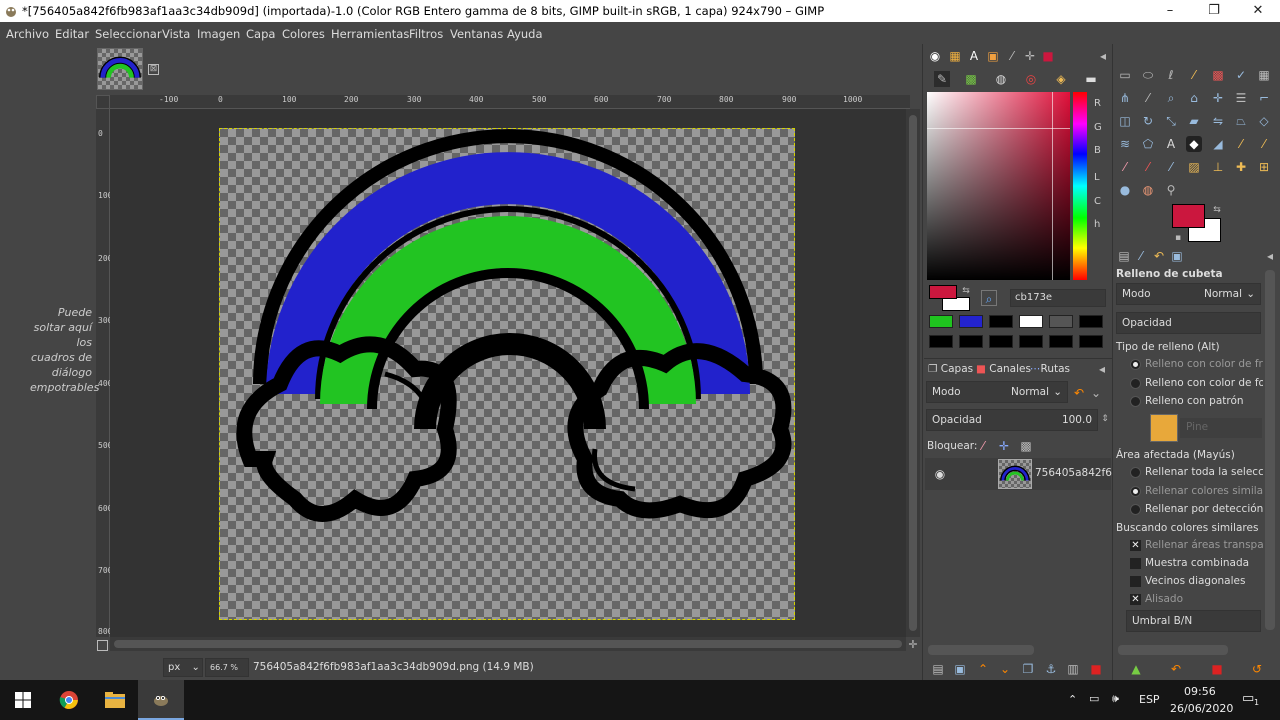 The height and width of the screenshot is (720, 1280). What do you see at coordinates (1012, 420) in the screenshot?
I see `layer-opacity-field: Opacidad 100.0` at bounding box center [1012, 420].